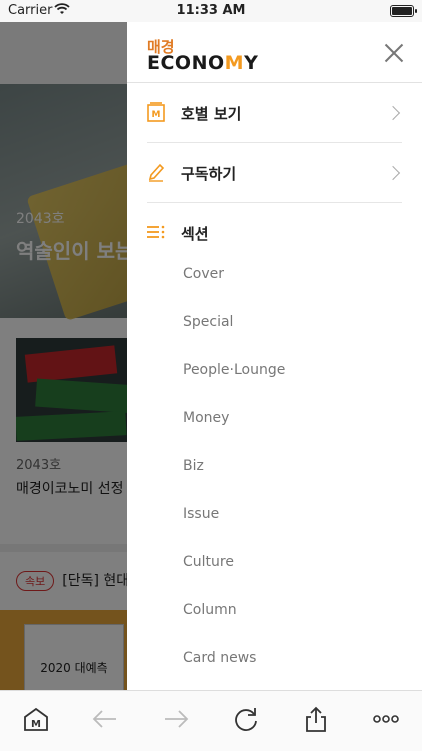  What do you see at coordinates (316, 719) in the screenshot?
I see `share-icon` at bounding box center [316, 719].